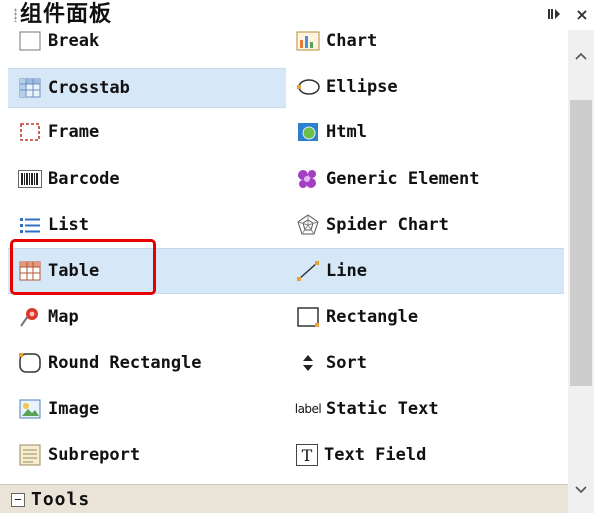  I want to click on palette-item-sort: Sort, so click(425, 363).